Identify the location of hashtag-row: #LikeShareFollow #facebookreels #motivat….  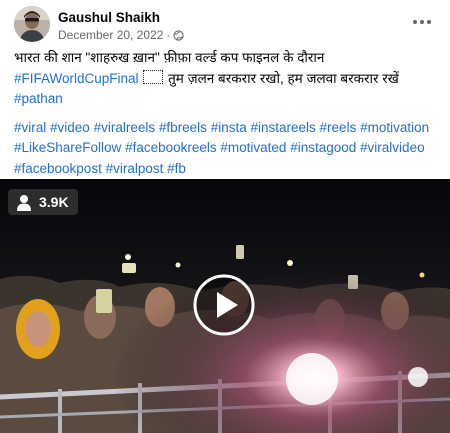
(227, 148).